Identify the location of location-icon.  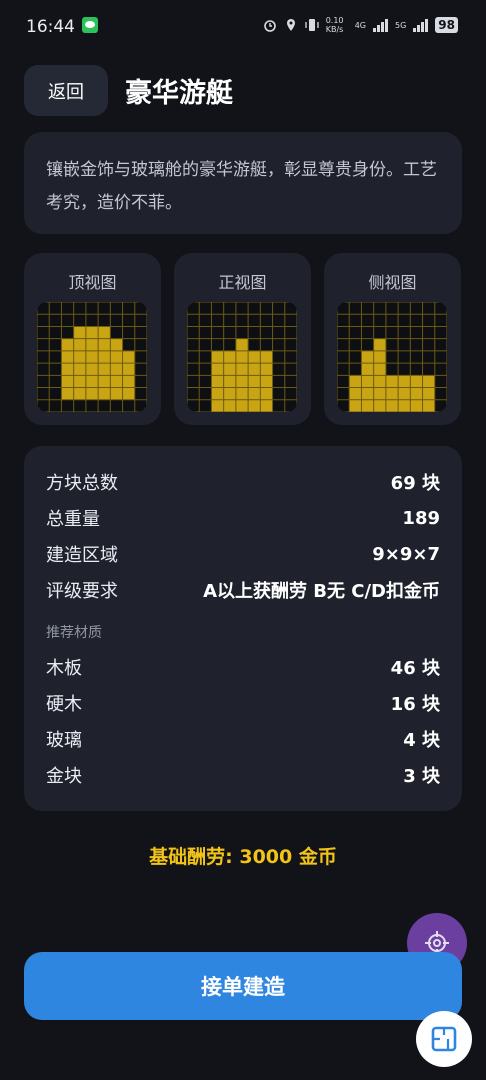
(290, 25).